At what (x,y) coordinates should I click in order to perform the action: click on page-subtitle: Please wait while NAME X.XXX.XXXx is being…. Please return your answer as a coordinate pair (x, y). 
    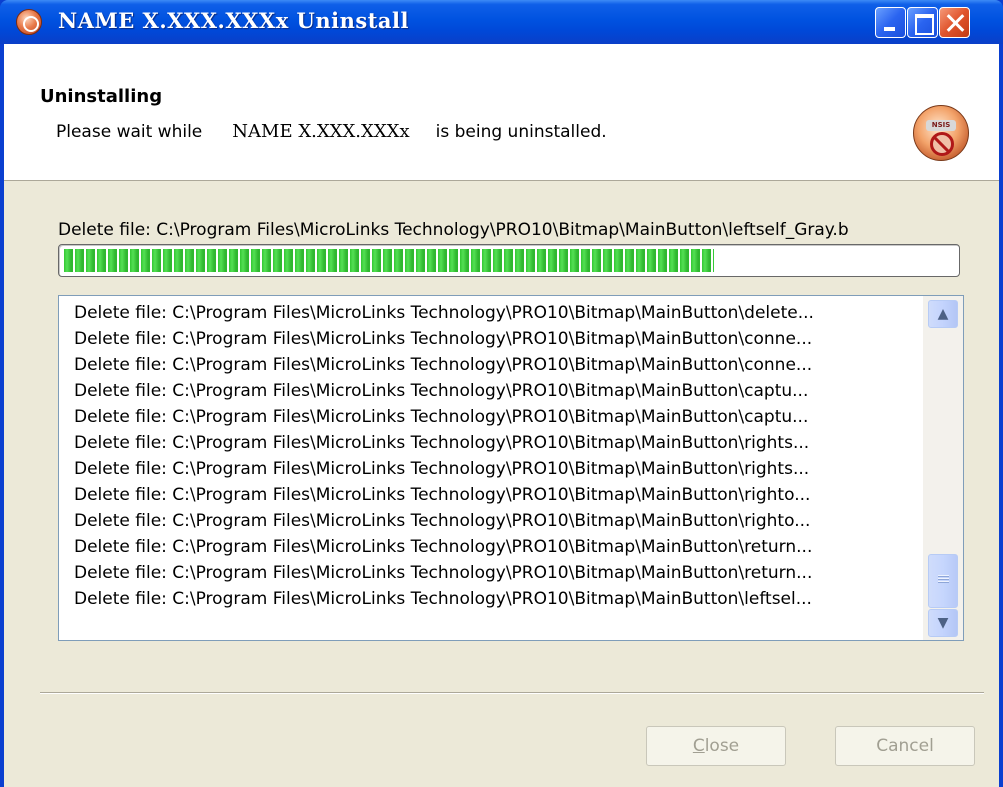
    Looking at the image, I should click on (331, 131).